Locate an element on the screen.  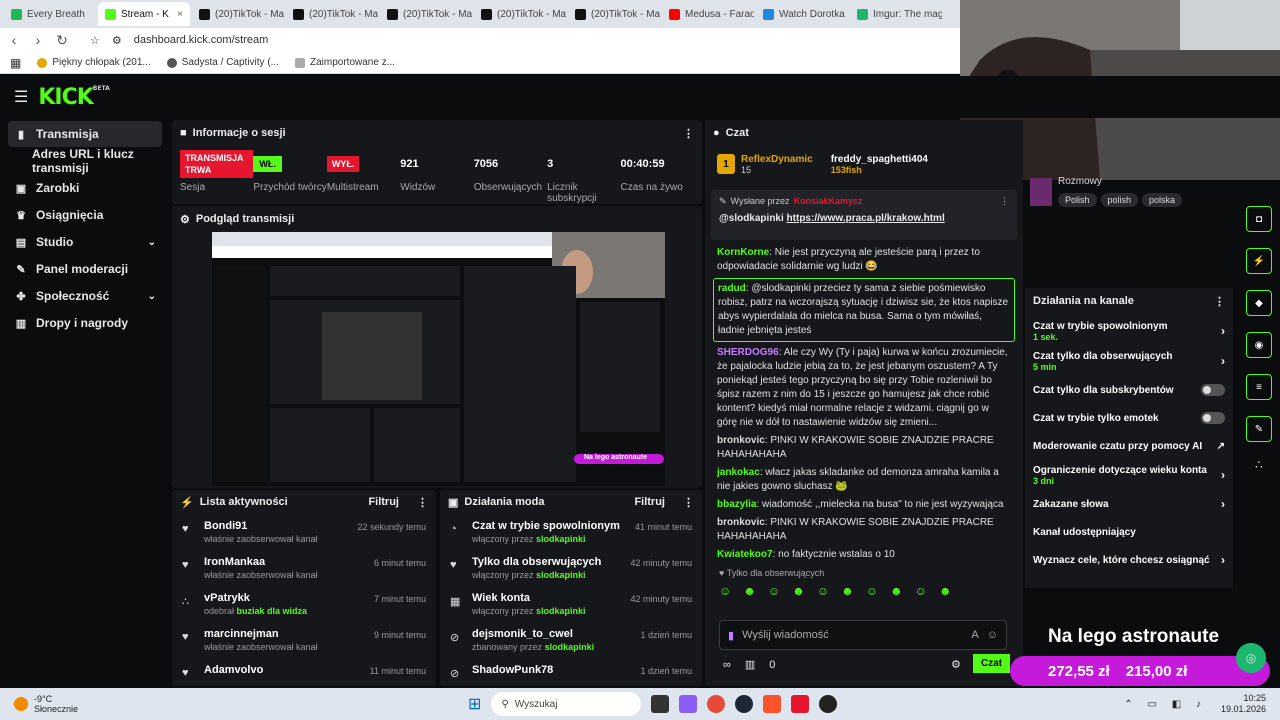
channel-action-item: Wyznacz cele, które chcesz osiągnąć › is located at coordinates (1129, 560).